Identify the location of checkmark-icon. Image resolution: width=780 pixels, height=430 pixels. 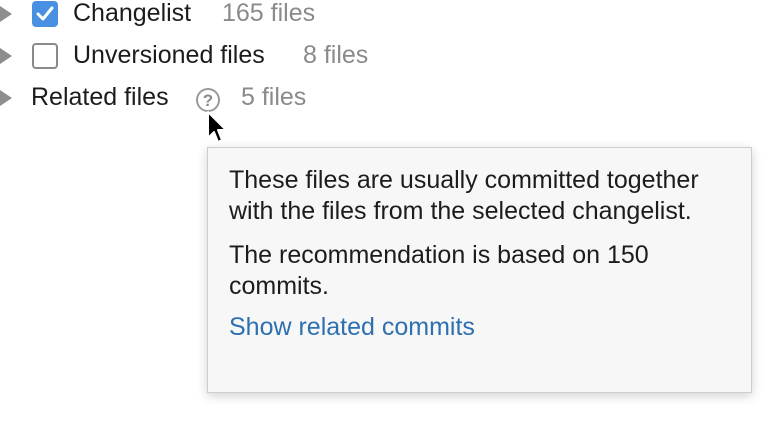
(45, 13).